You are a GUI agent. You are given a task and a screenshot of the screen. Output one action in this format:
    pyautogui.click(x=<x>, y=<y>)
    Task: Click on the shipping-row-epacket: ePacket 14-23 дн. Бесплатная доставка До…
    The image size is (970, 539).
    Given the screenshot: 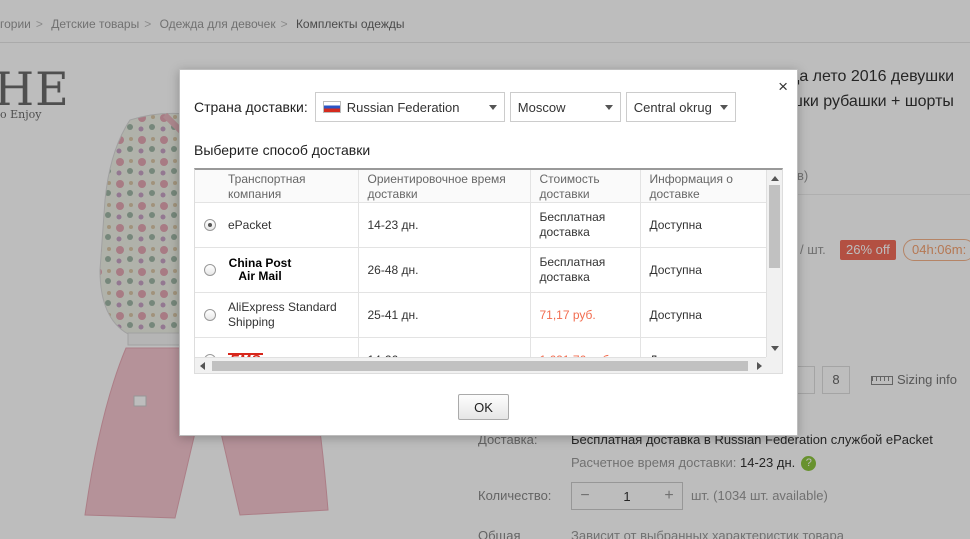 What is the action you would take?
    pyautogui.click(x=481, y=225)
    